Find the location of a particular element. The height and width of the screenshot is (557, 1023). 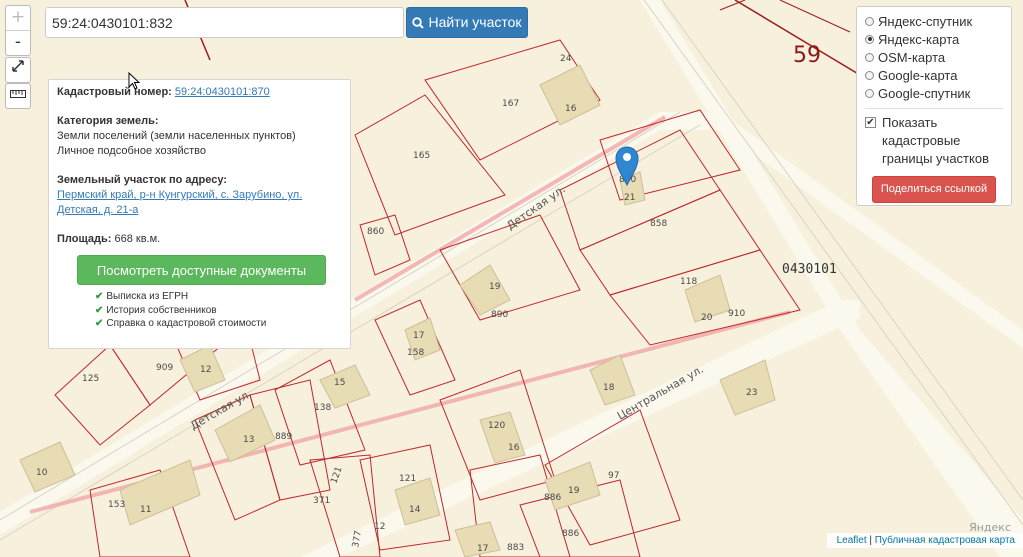

ruler-icon is located at coordinates (18, 94).